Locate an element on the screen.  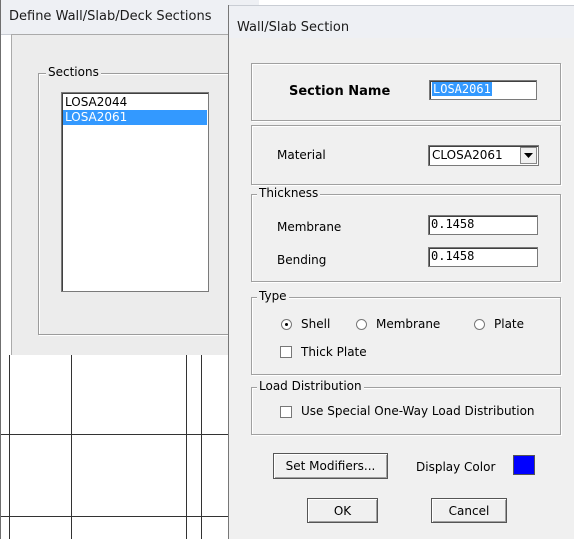
display-color-swatch is located at coordinates (524, 465).